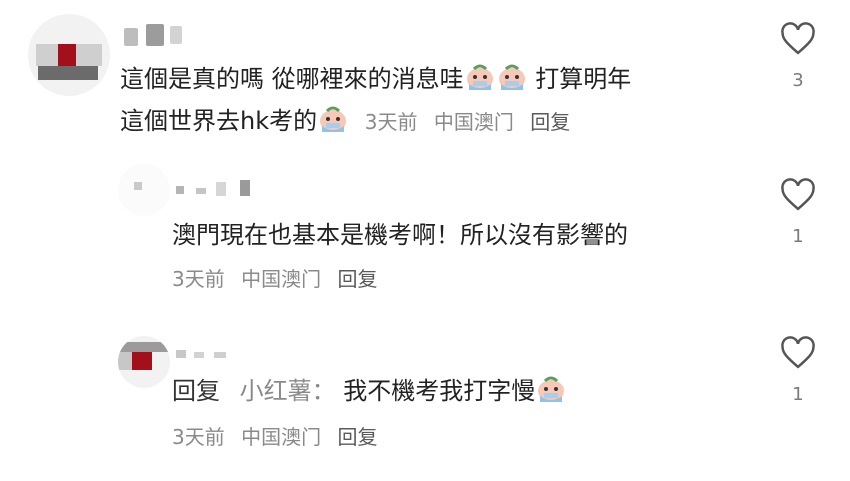 This screenshot has height=481, width=850. Describe the element at coordinates (473, 122) in the screenshot. I see `comment-location: 中国澳门` at that location.